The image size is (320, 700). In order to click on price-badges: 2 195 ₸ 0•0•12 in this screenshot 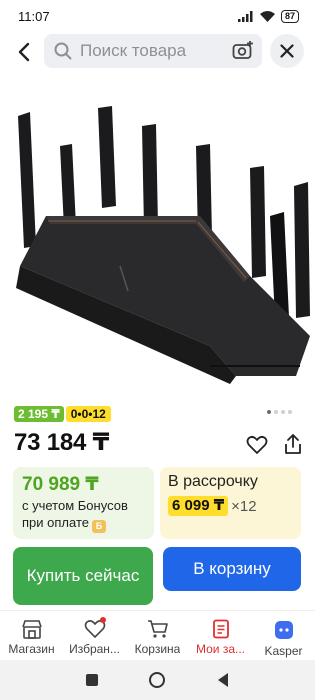, I will do `click(62, 414)`.